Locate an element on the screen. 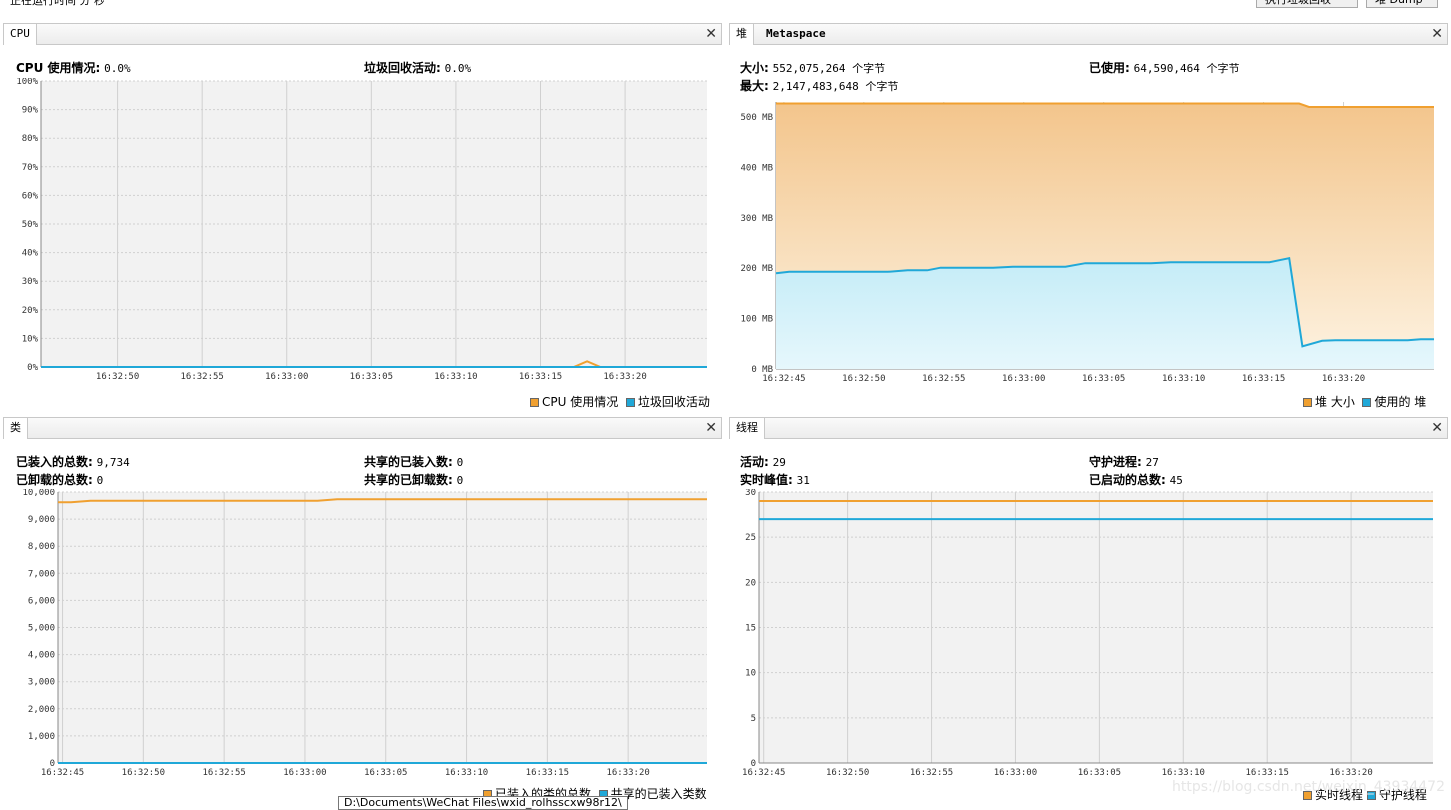  tab-heap: 堆 is located at coordinates (742, 34).